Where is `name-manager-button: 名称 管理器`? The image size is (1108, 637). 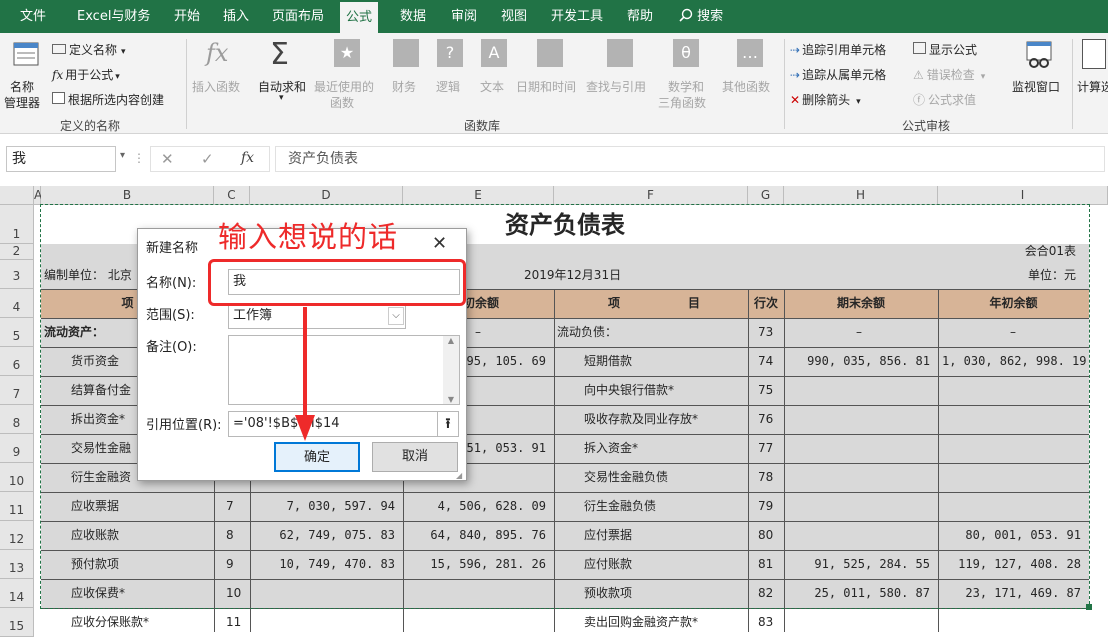 name-manager-button: 名称 管理器 is located at coordinates (26, 75).